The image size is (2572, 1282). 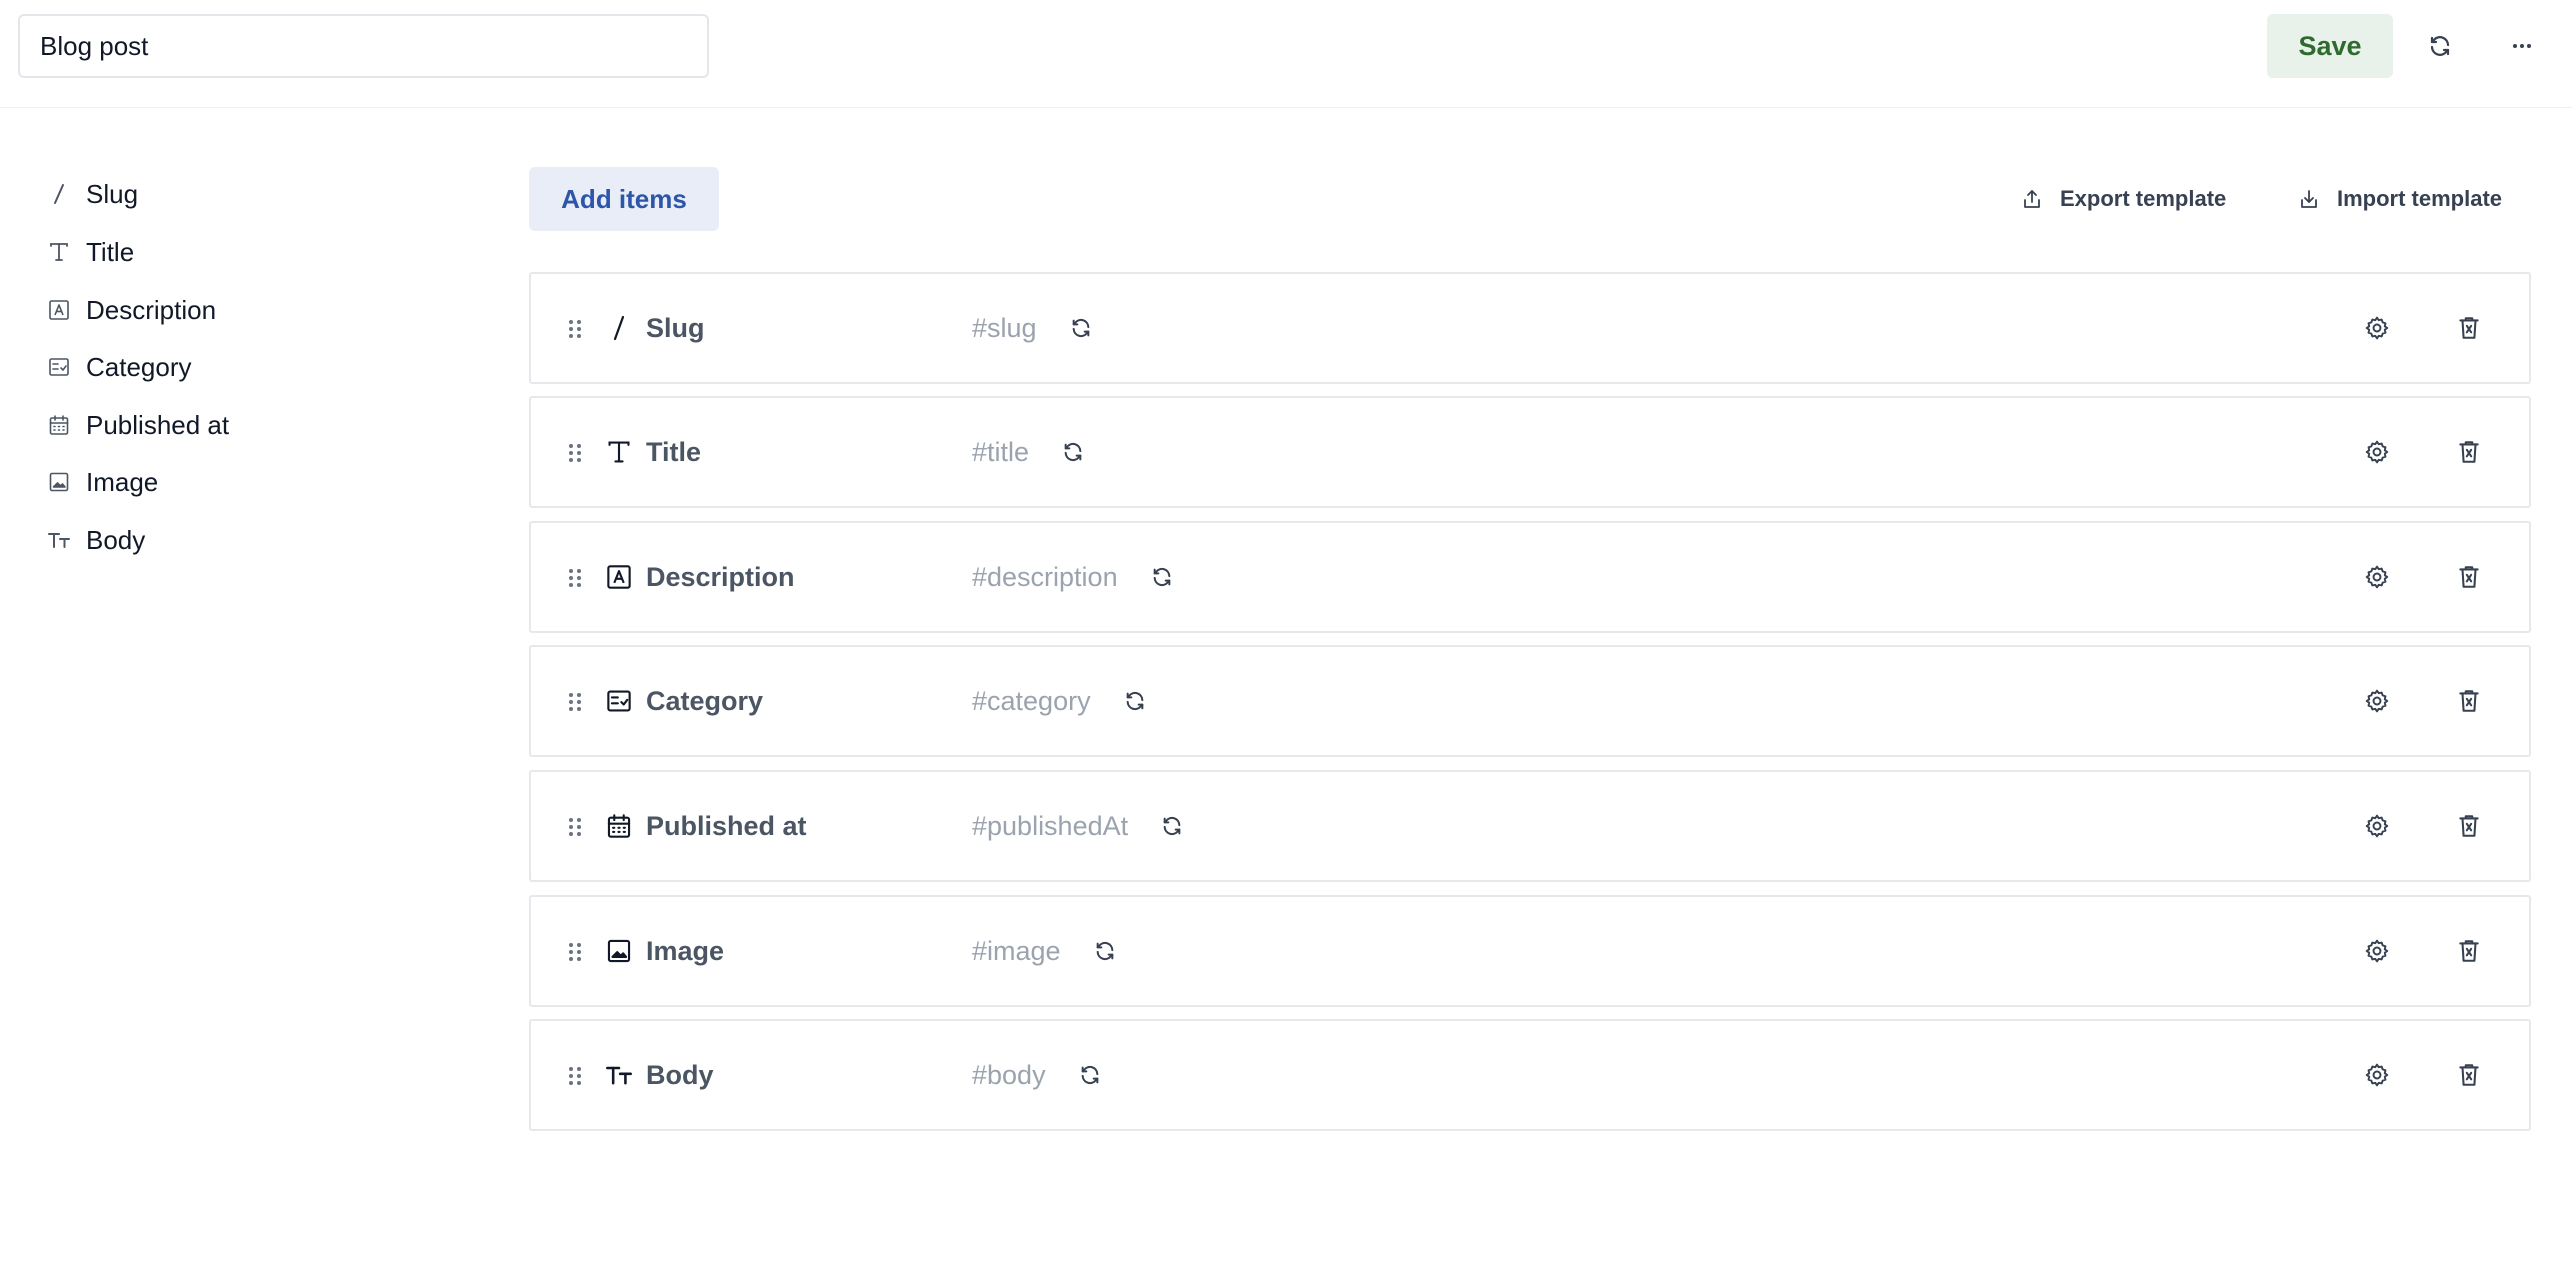 I want to click on more-horizontal-icon, so click(x=2522, y=46).